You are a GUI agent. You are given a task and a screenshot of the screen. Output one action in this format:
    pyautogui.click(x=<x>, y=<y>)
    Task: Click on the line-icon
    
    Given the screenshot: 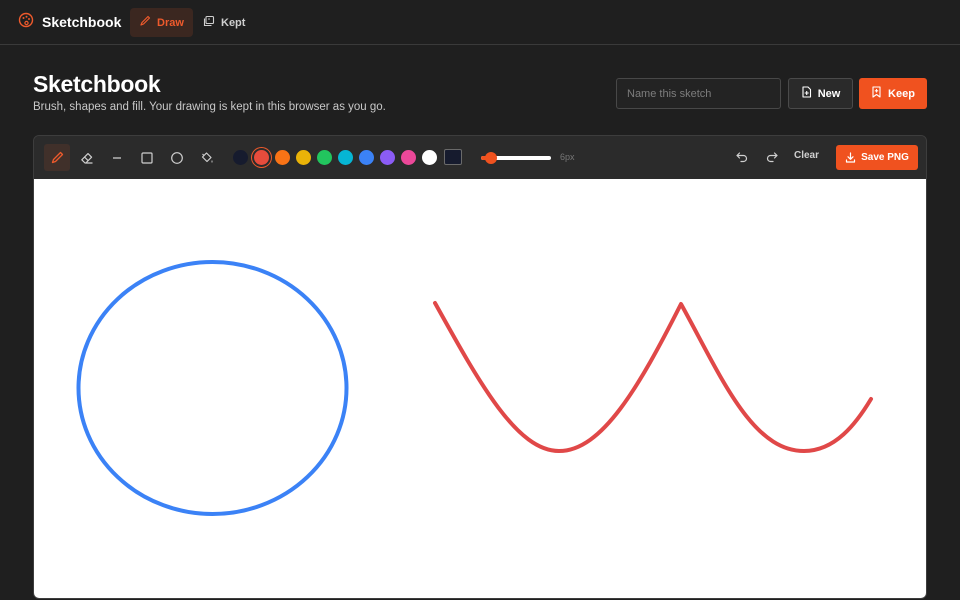 What is the action you would take?
    pyautogui.click(x=117, y=157)
    